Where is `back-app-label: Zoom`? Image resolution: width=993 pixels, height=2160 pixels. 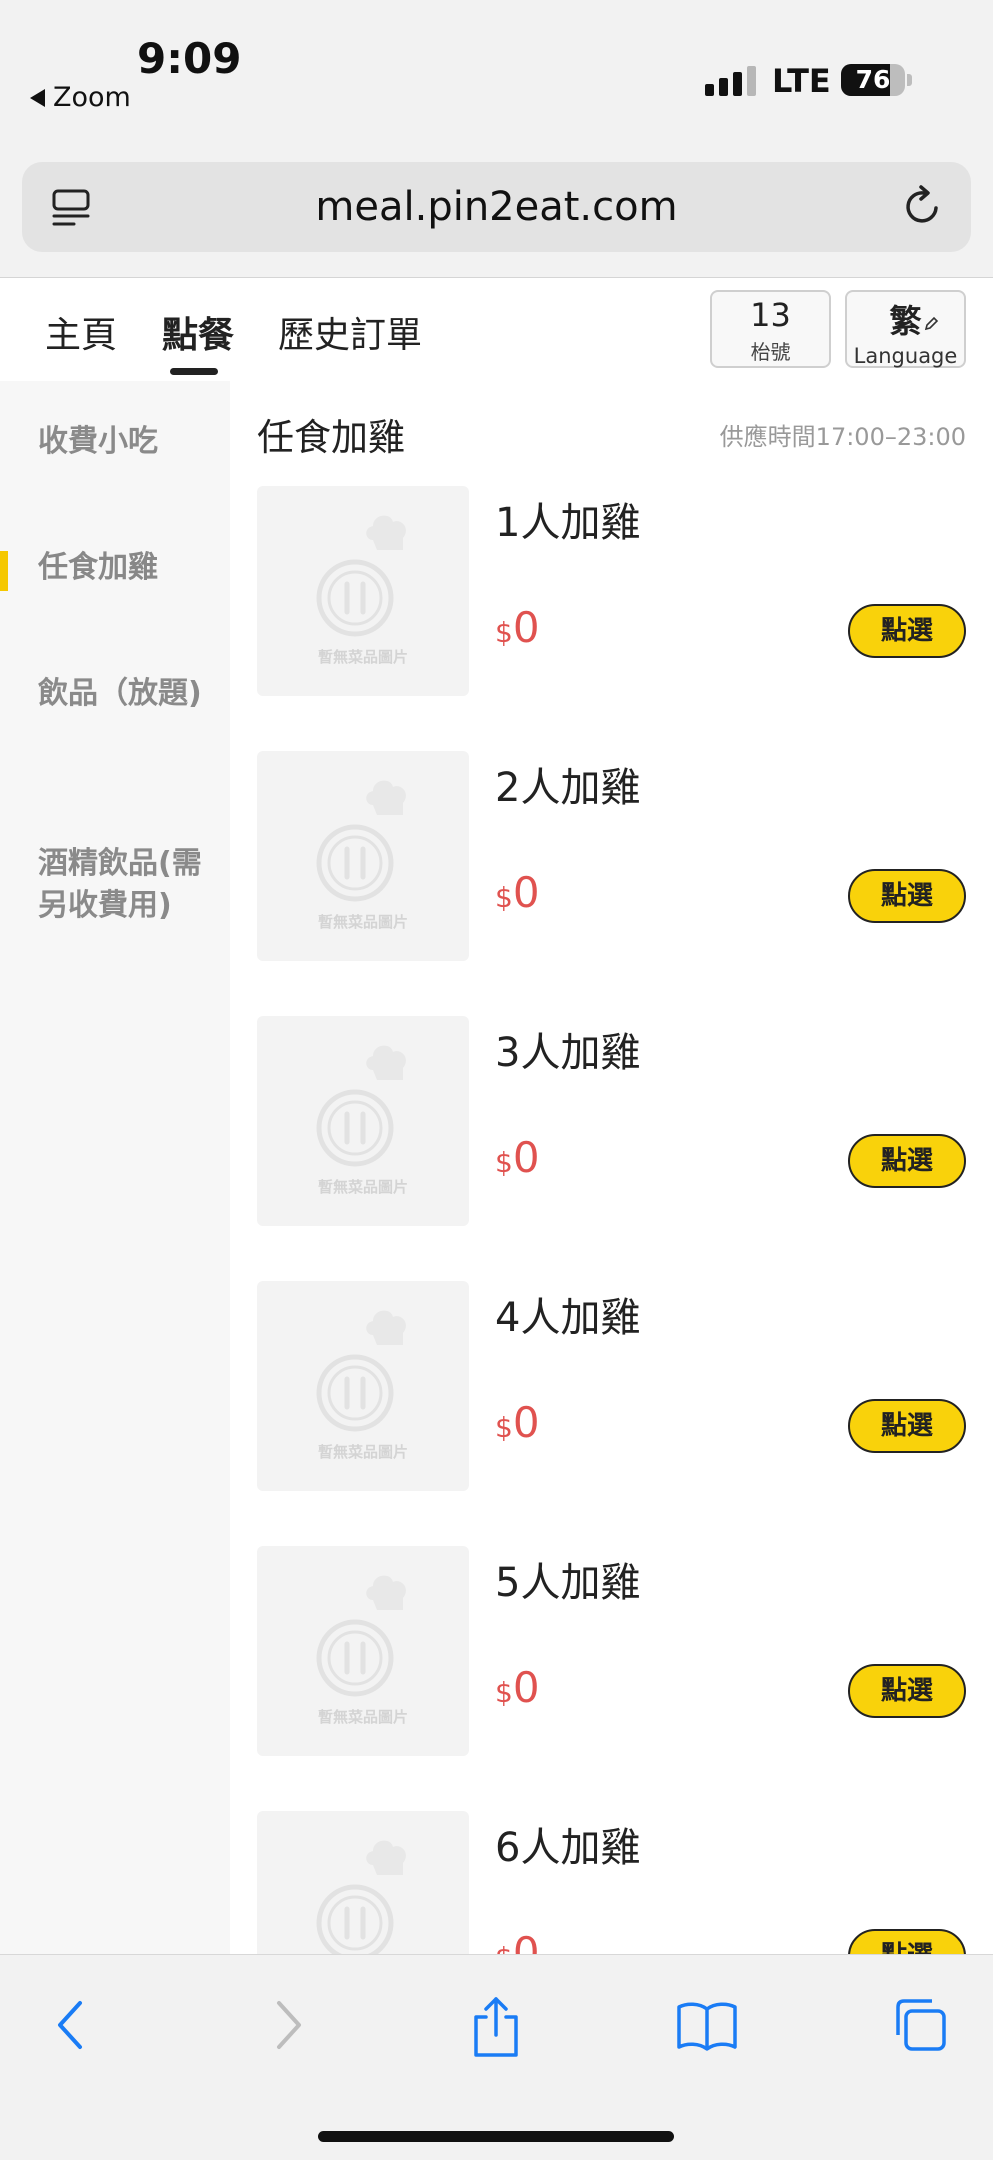 back-app-label: Zoom is located at coordinates (92, 97).